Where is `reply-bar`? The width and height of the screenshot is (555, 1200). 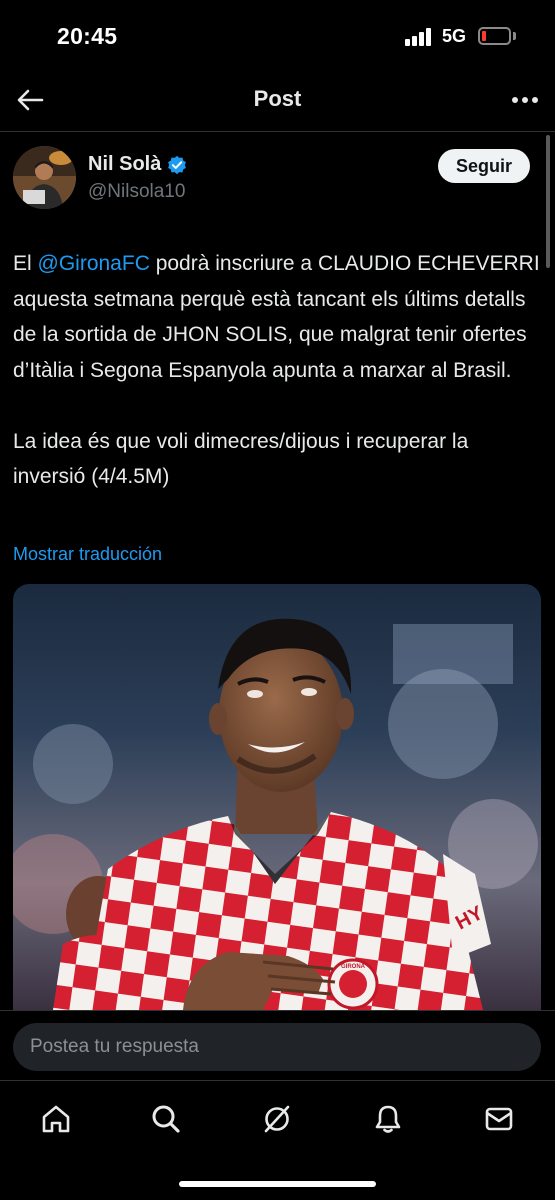 reply-bar is located at coordinates (277, 1045).